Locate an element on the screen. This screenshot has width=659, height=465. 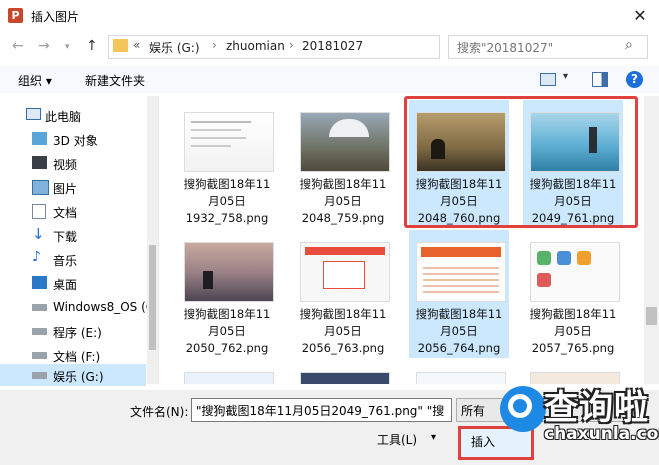
content-scrollbar is located at coordinates (651, 240).